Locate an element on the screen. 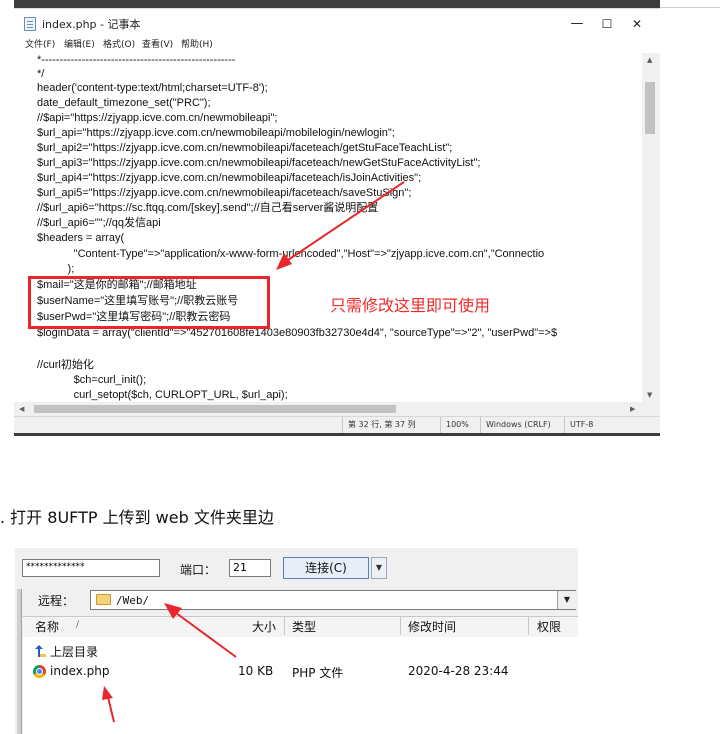 The height and width of the screenshot is (734, 720). arrow-to-path is located at coordinates (204, 633).